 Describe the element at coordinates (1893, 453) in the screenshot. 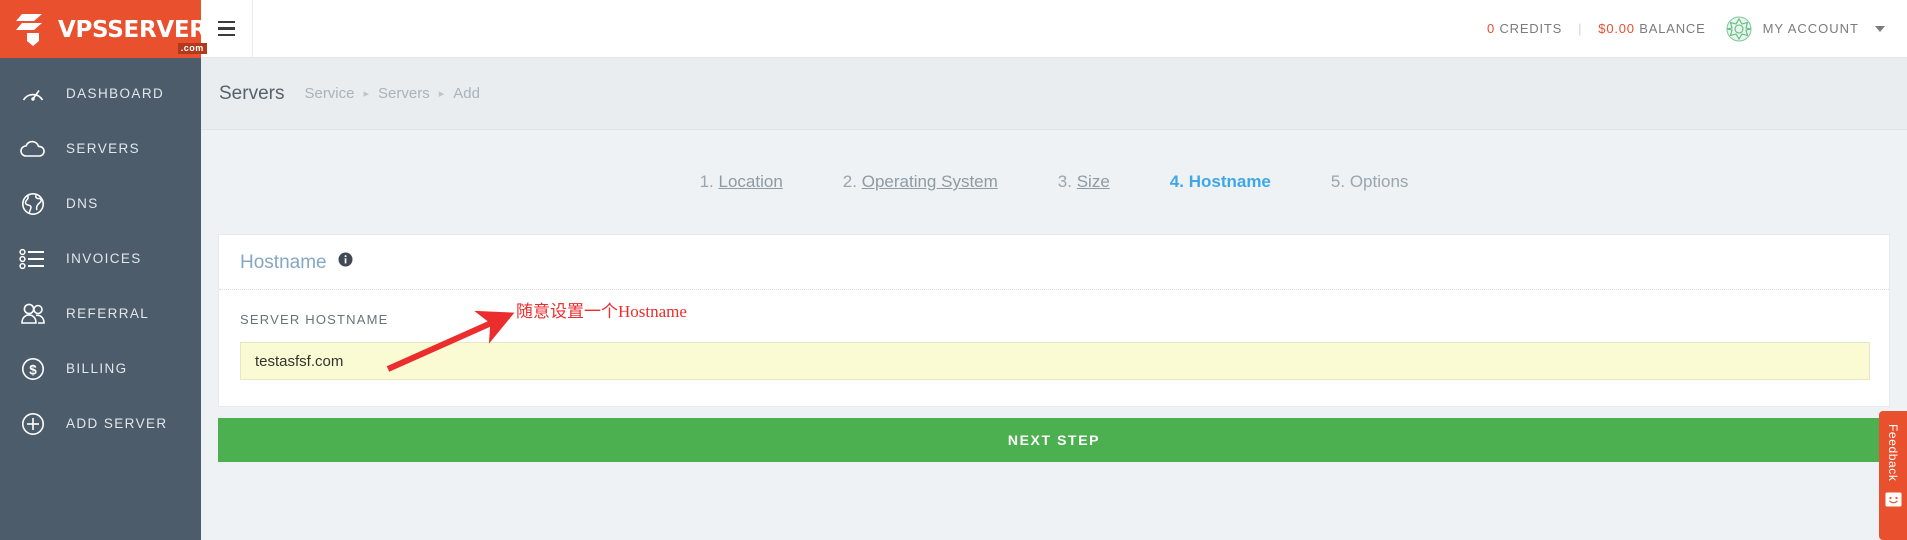

I see `feedback-label: Feedback` at that location.